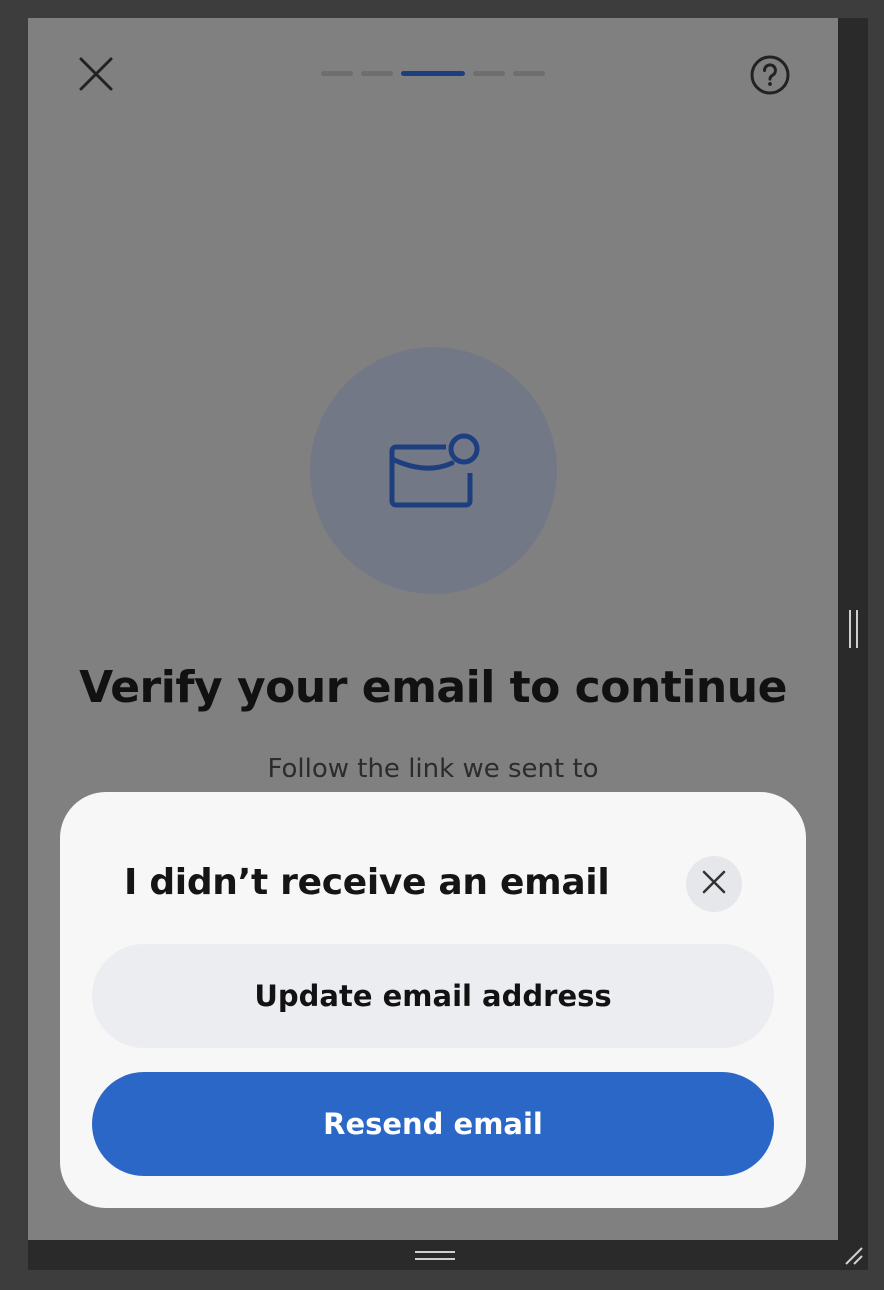  Describe the element at coordinates (853, 1255) in the screenshot. I see `resize-corner-icon` at that location.